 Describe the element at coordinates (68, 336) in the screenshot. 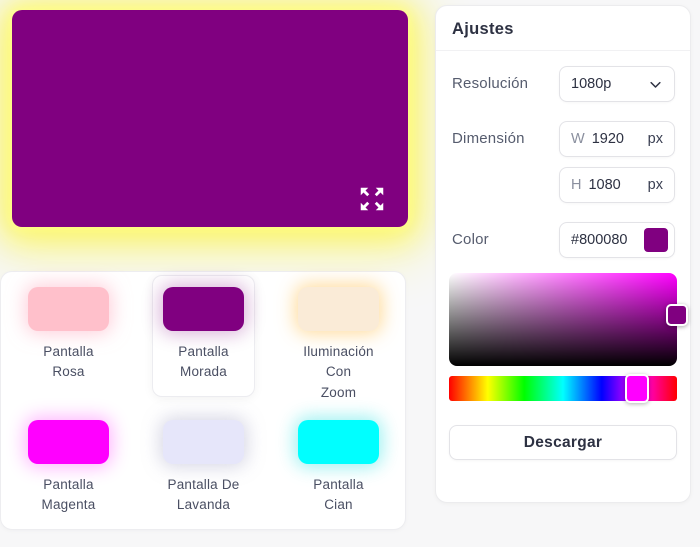

I see `swatch-card: Pantalla Rosa` at that location.